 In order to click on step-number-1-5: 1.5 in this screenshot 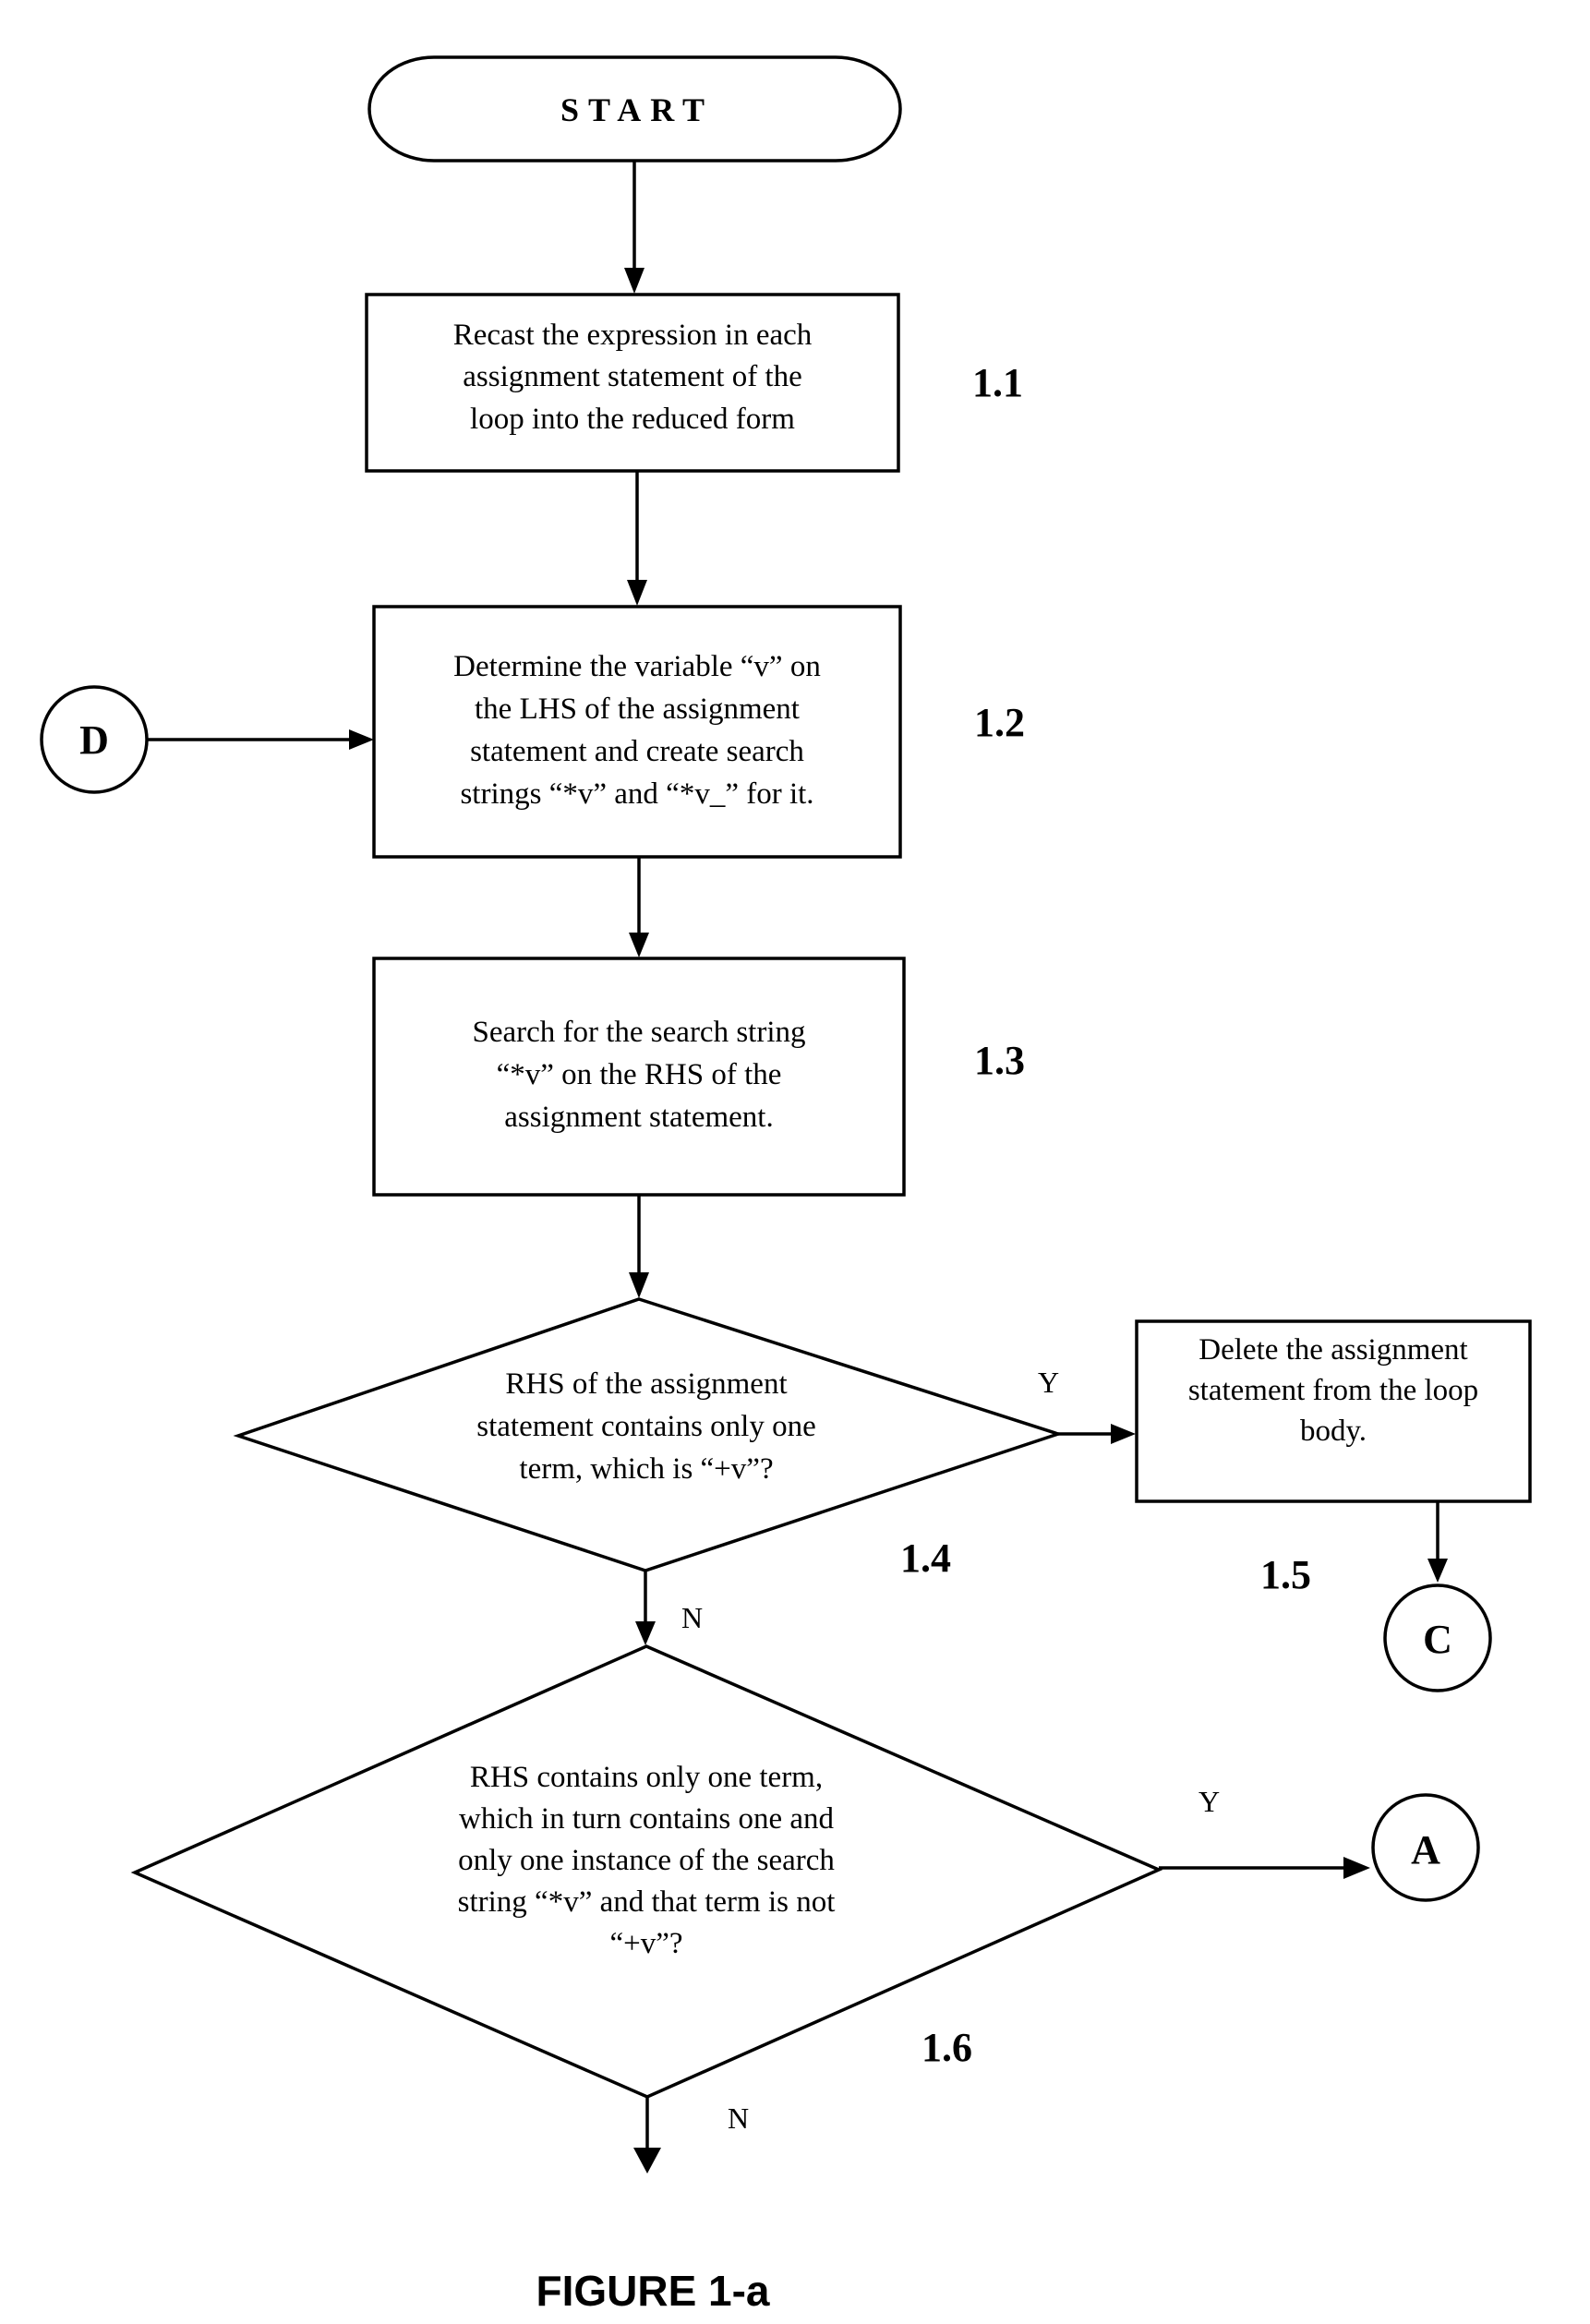, I will do `click(1285, 1574)`.